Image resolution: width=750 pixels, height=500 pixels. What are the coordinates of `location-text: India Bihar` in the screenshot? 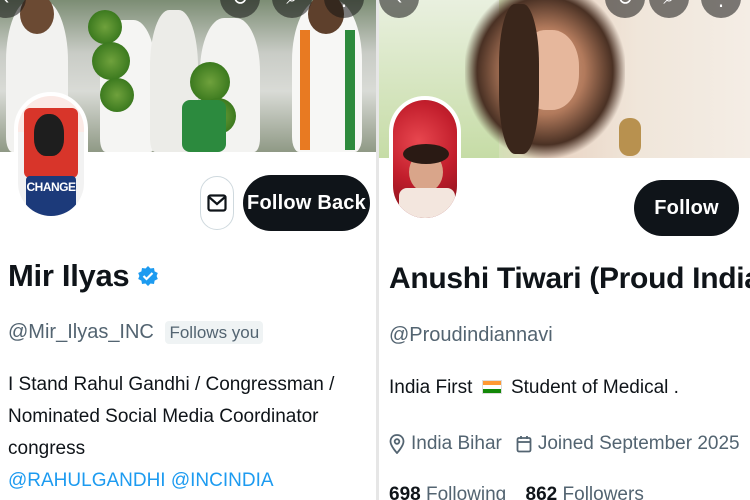 It's located at (456, 443).